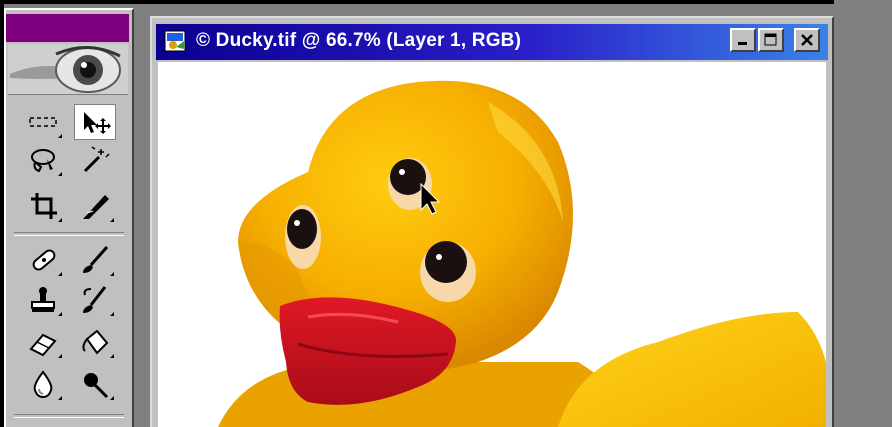 The image size is (892, 427). Describe the element at coordinates (95, 206) in the screenshot. I see `slice-tool-icon` at that location.